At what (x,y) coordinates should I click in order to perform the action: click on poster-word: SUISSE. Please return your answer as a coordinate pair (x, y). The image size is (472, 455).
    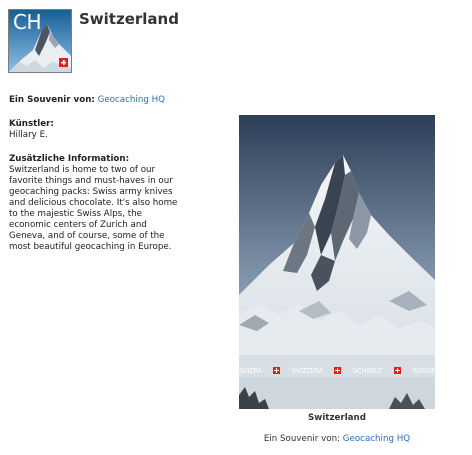
    Looking at the image, I should click on (423, 370).